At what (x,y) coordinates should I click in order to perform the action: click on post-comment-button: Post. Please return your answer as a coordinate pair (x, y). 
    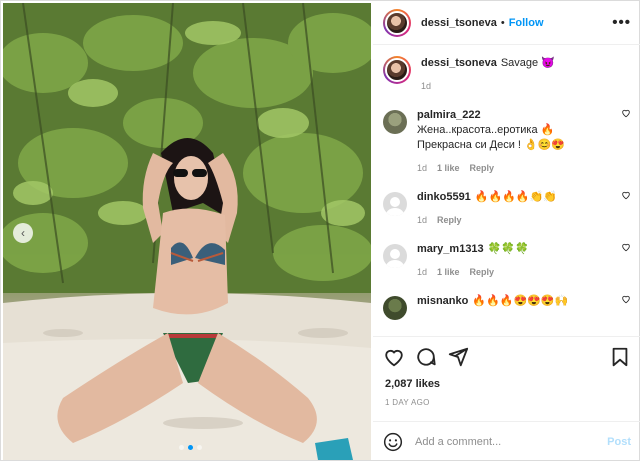
    Looking at the image, I should click on (619, 442).